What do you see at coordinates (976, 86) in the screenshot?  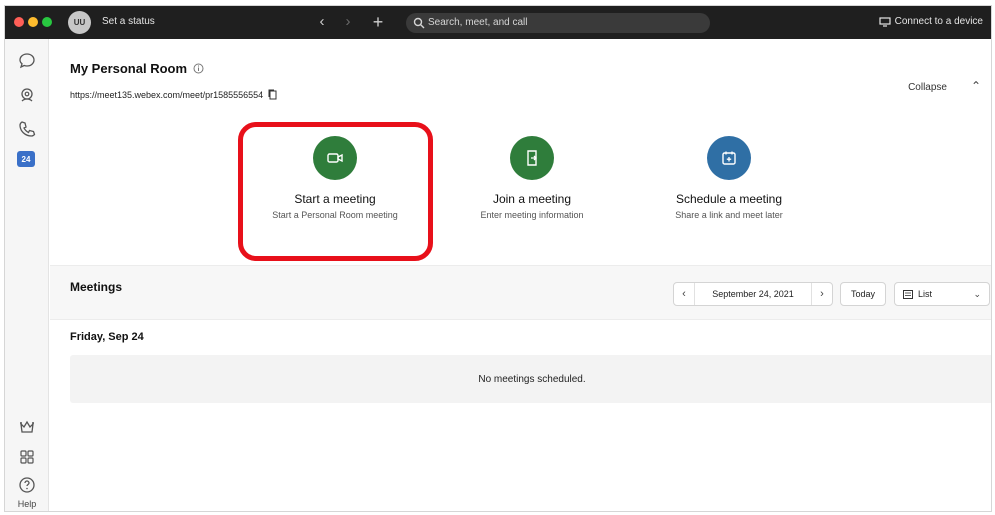 I see `chevron-up-icon: ⌃` at bounding box center [976, 86].